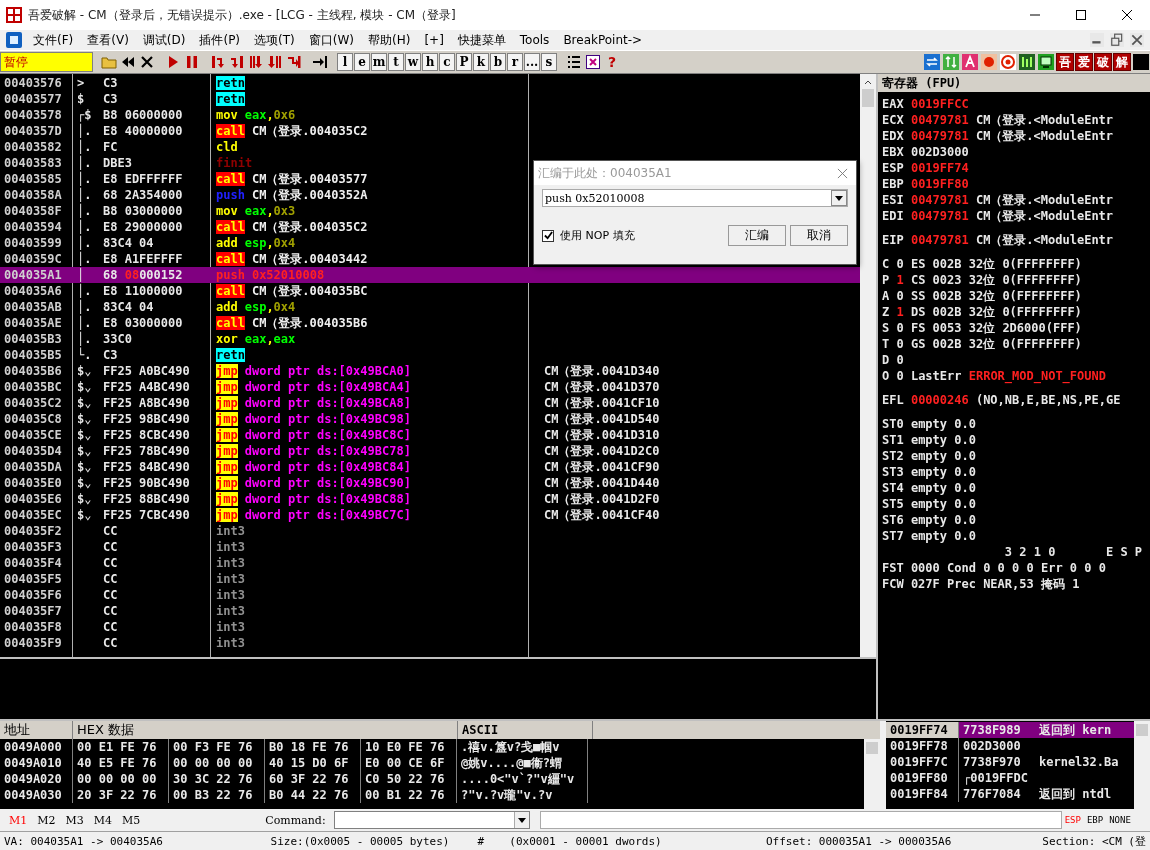 This screenshot has width=1150, height=850. Describe the element at coordinates (1122, 61) in the screenshot. I see `brand-button: 解` at that location.